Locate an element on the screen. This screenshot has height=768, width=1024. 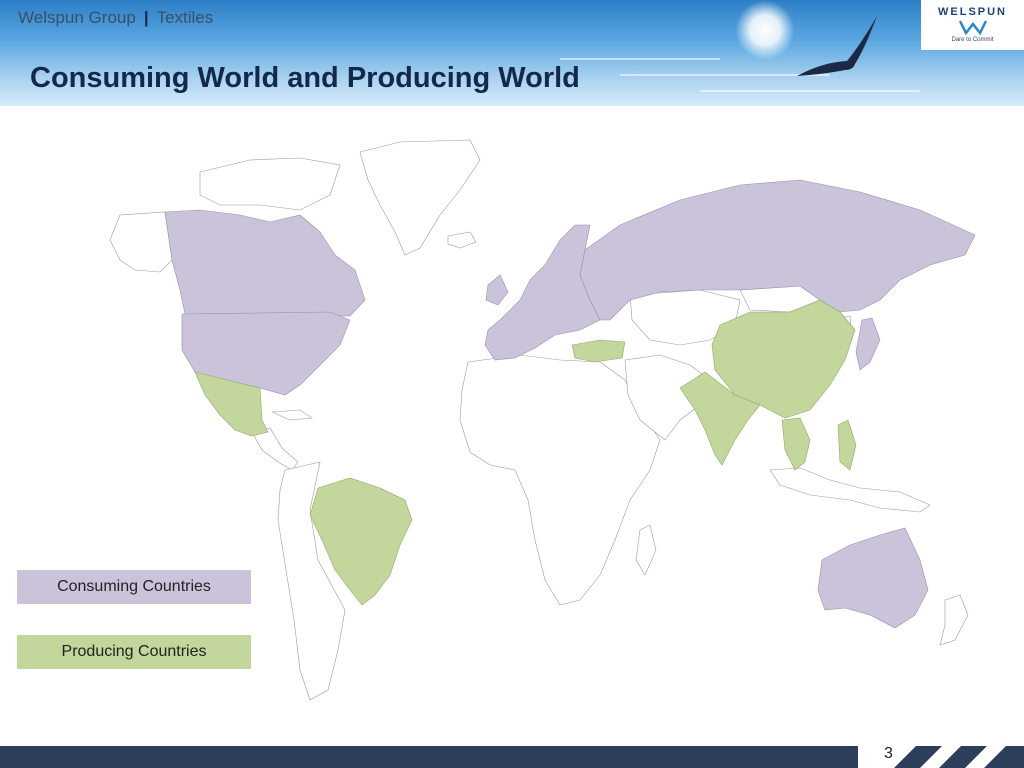
logo-w-icon is located at coordinates (973, 27).